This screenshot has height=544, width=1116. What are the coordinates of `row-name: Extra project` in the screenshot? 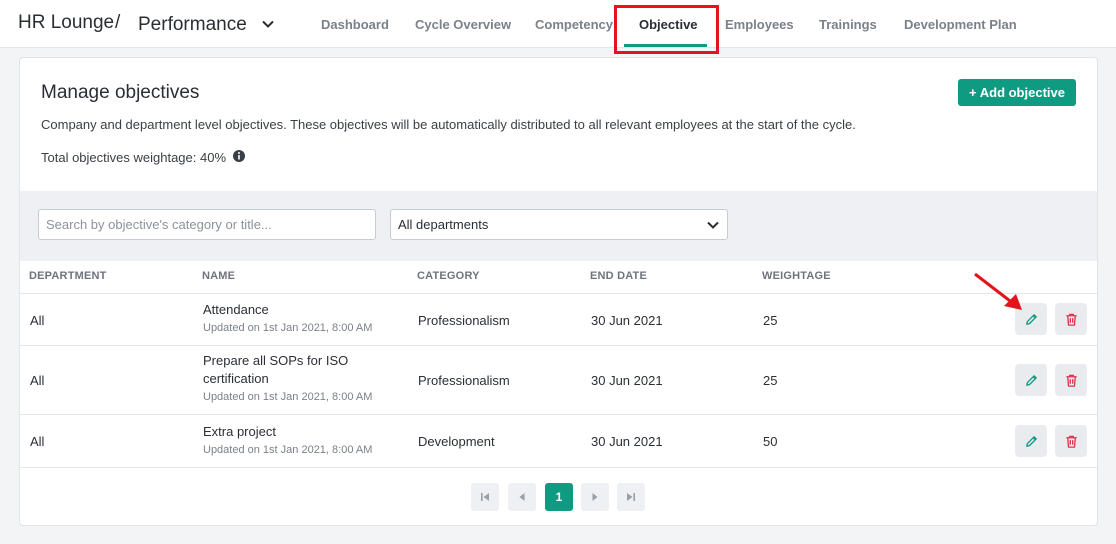 It's located at (239, 431).